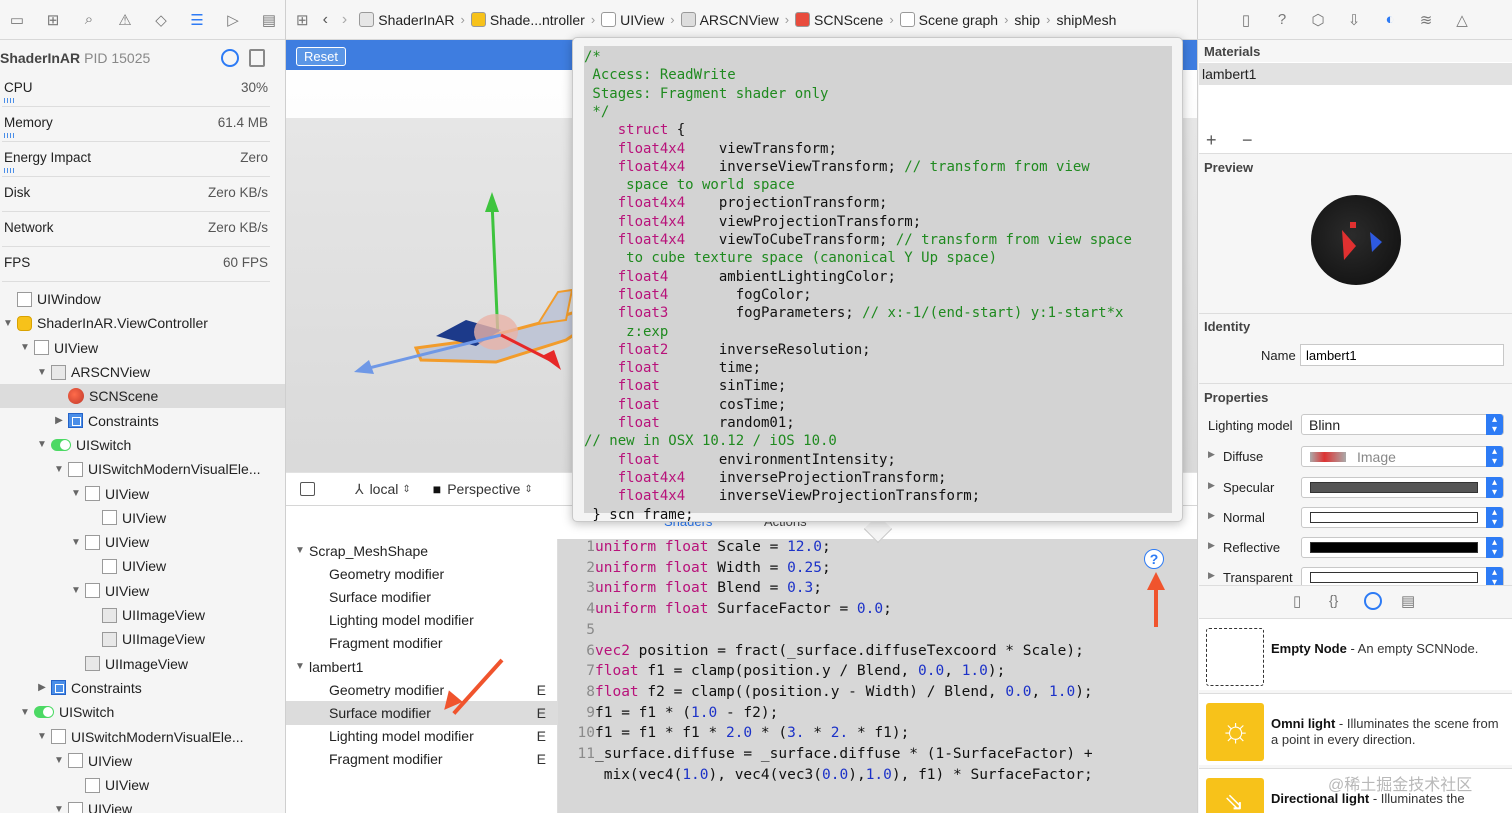 This screenshot has height=813, width=1512. Describe the element at coordinates (307, 489) in the screenshot. I see `sidebar-toggle-icon` at that location.